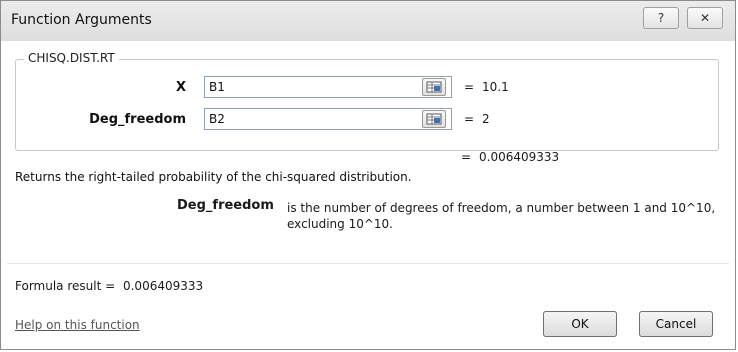 Image resolution: width=738 pixels, height=352 pixels. I want to click on arg-equals-deg-freedom: =, so click(469, 119).